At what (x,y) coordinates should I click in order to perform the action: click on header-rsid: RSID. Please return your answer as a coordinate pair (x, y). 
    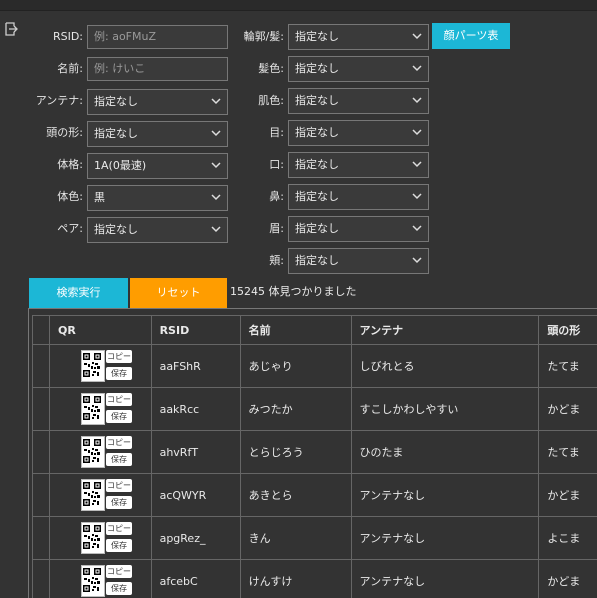
    Looking at the image, I should click on (195, 330).